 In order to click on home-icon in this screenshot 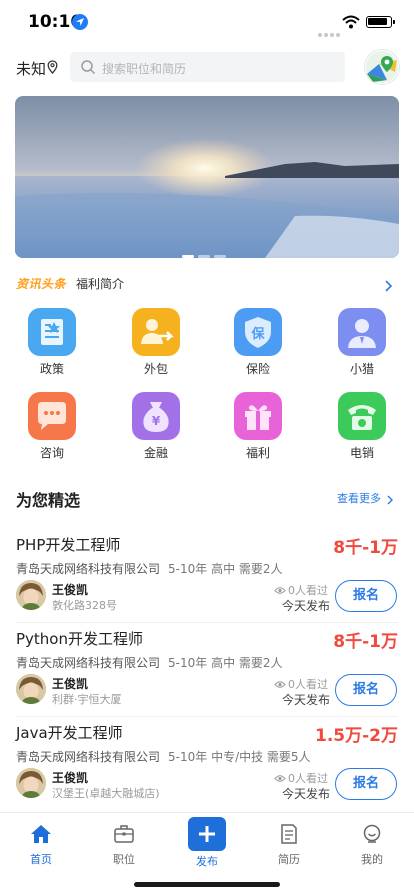, I will do `click(41, 834)`.